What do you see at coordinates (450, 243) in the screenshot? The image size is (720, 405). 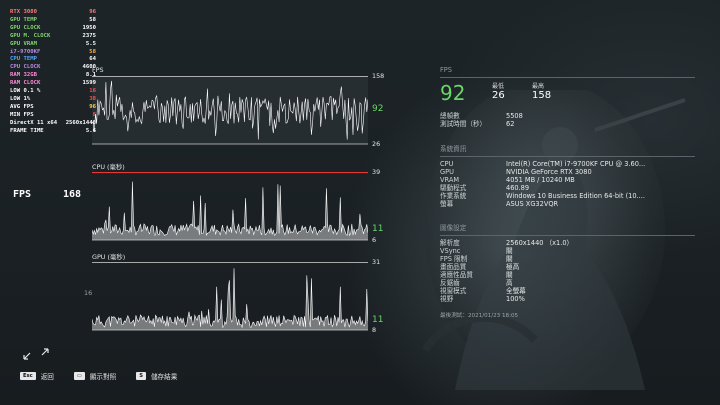 I see `info-label: 解析度` at bounding box center [450, 243].